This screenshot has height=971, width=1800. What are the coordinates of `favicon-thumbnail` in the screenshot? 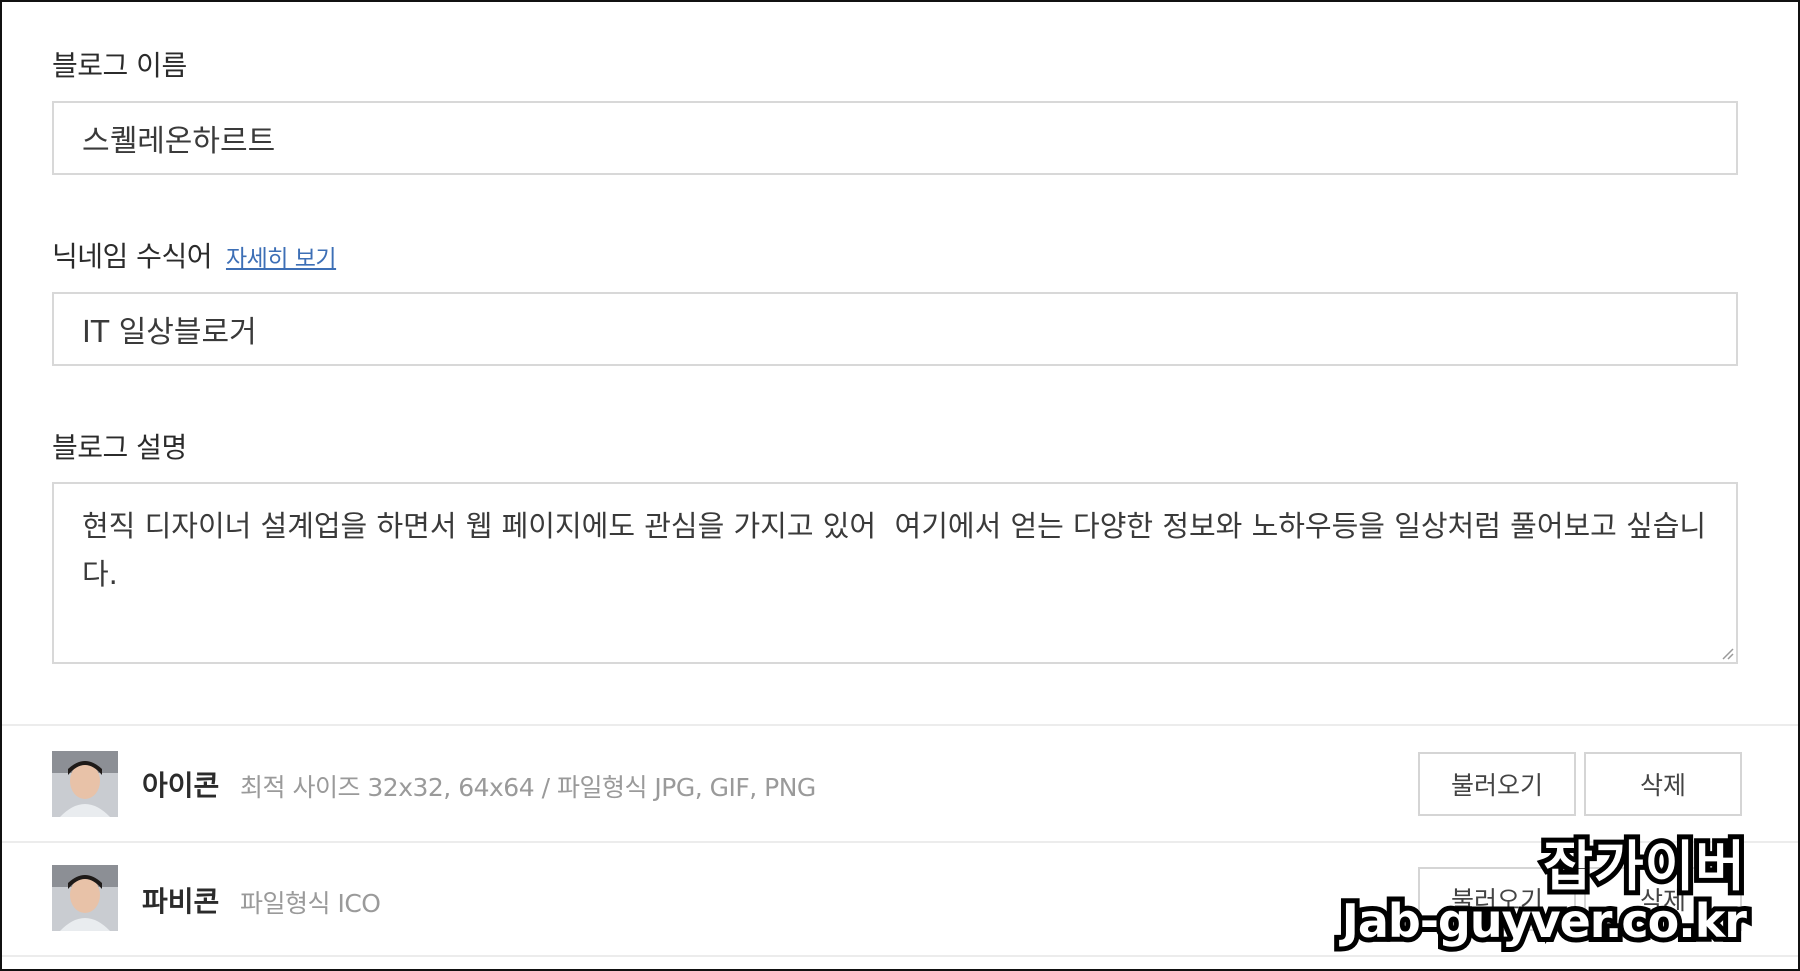 It's located at (85, 898).